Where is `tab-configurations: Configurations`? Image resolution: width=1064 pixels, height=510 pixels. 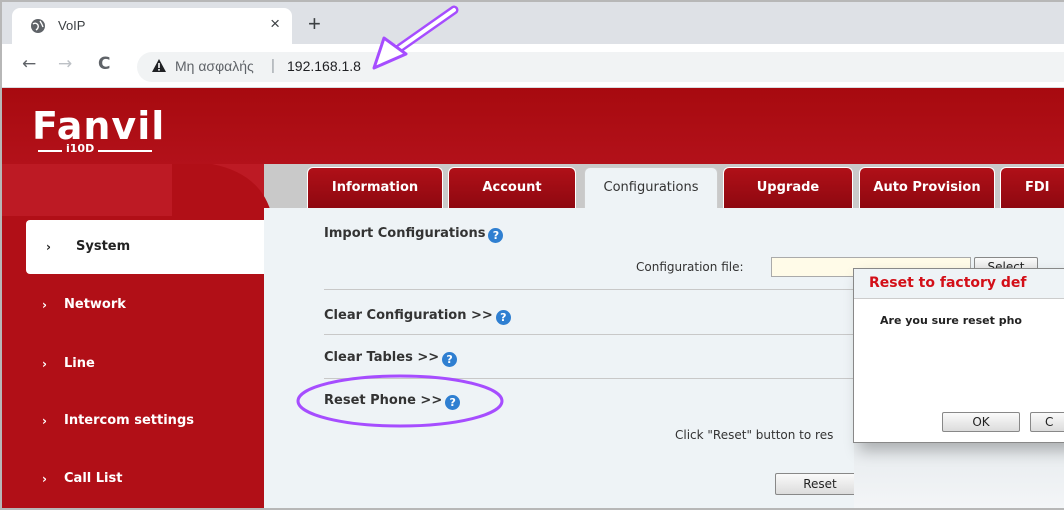
tab-configurations: Configurations is located at coordinates (651, 188).